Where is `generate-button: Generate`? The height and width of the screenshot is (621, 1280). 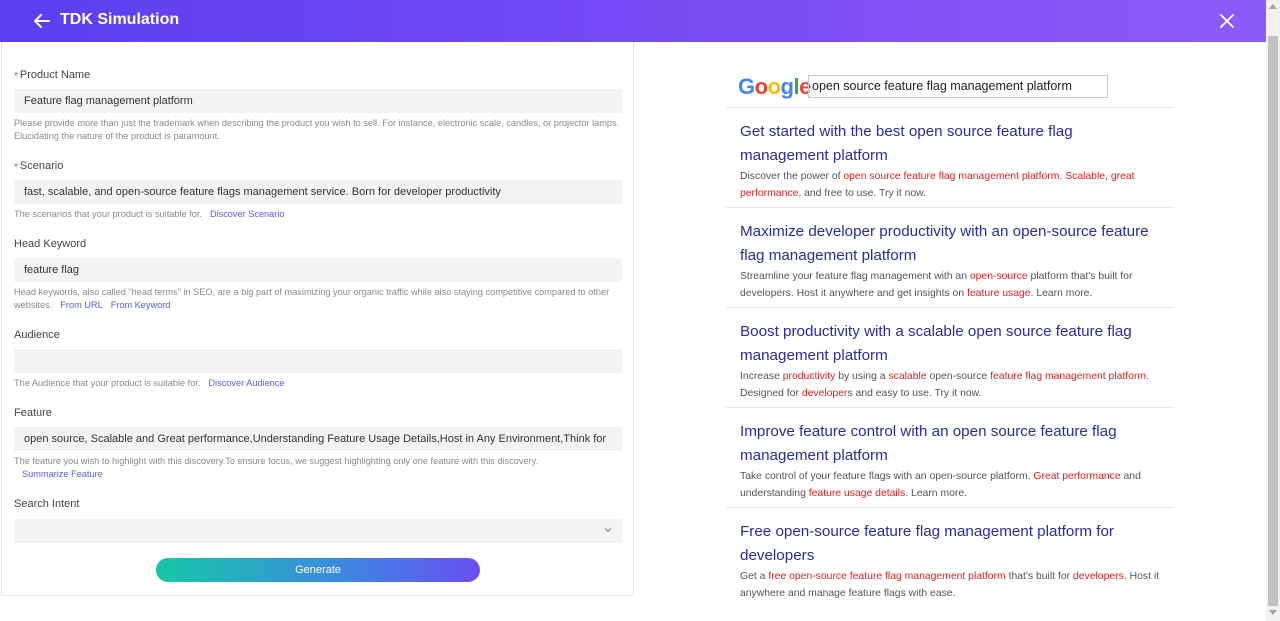
generate-button: Generate is located at coordinates (318, 570).